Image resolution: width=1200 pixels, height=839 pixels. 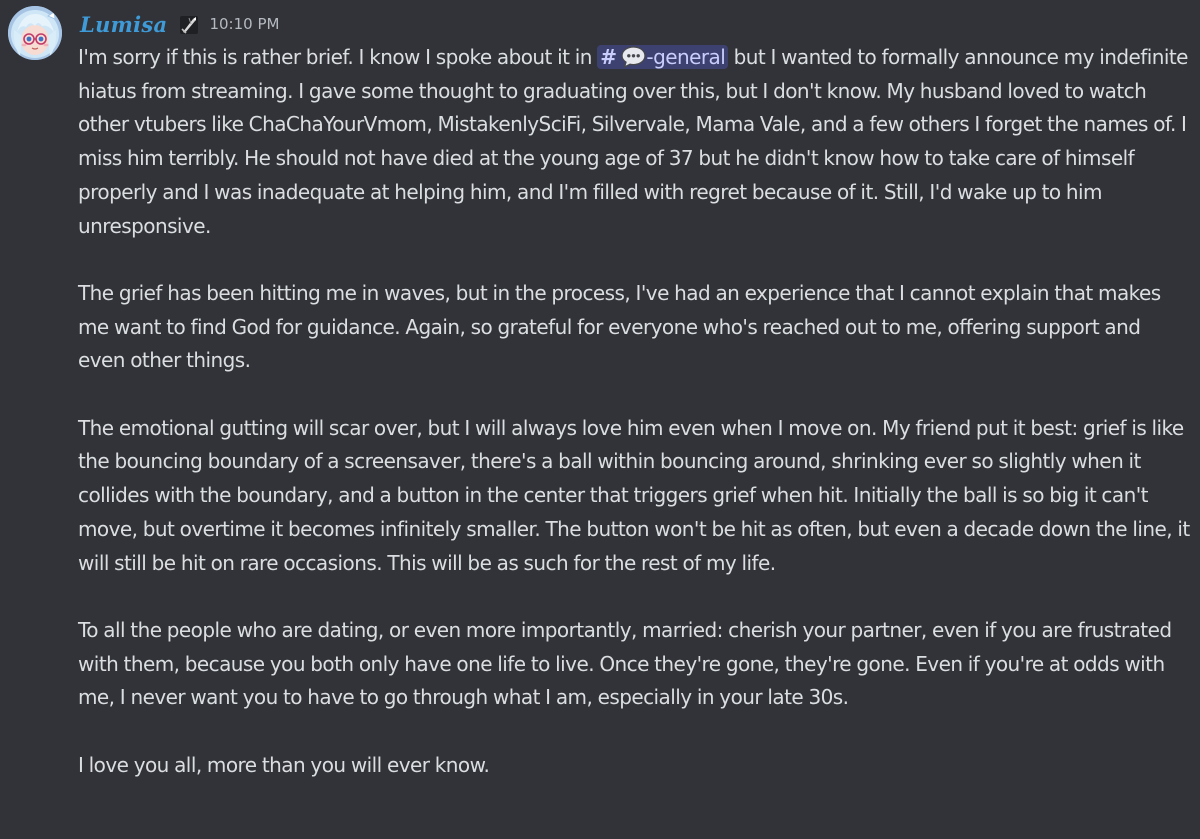 I want to click on message-header: Lumisa 10:10 PM, so click(x=179, y=24).